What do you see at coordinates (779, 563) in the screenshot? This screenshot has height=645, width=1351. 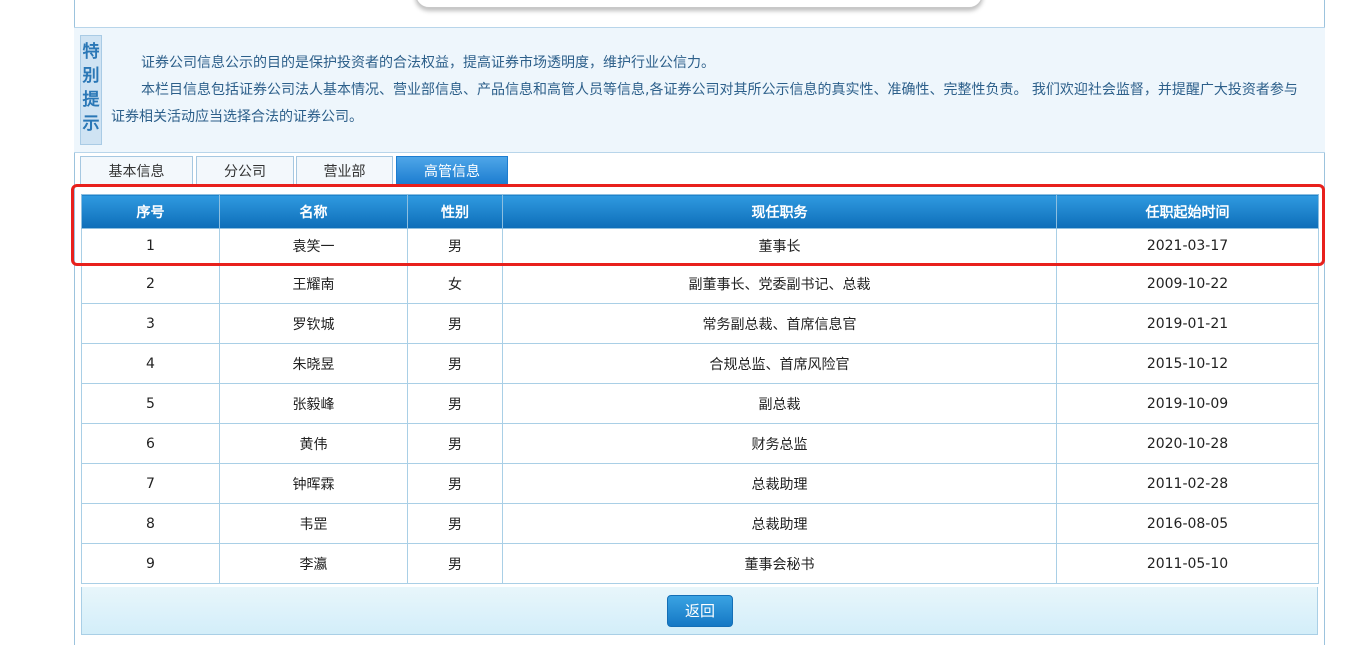 I see `cell-position: 董事会秘书` at bounding box center [779, 563].